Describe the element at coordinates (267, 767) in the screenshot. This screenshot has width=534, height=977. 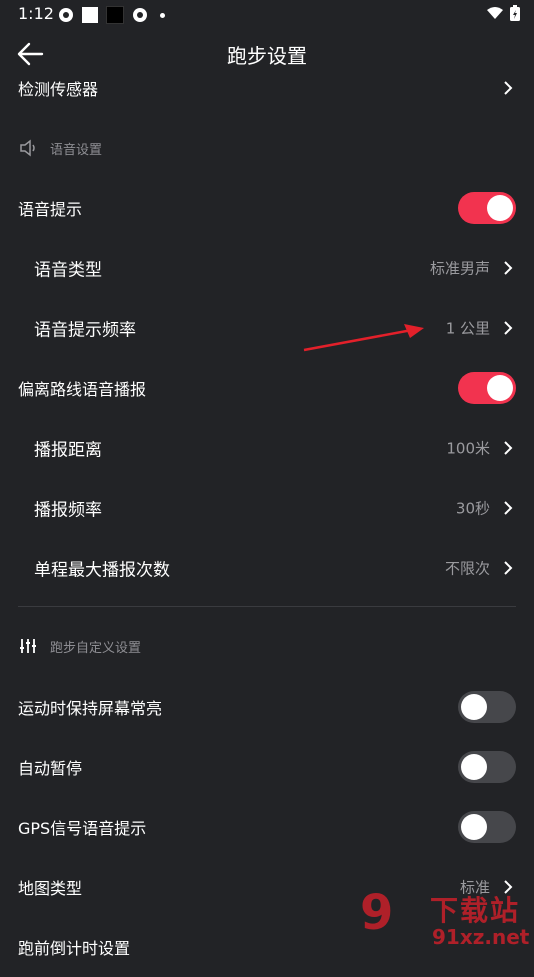
I see `row-auto-pause: 自动暂停` at that location.